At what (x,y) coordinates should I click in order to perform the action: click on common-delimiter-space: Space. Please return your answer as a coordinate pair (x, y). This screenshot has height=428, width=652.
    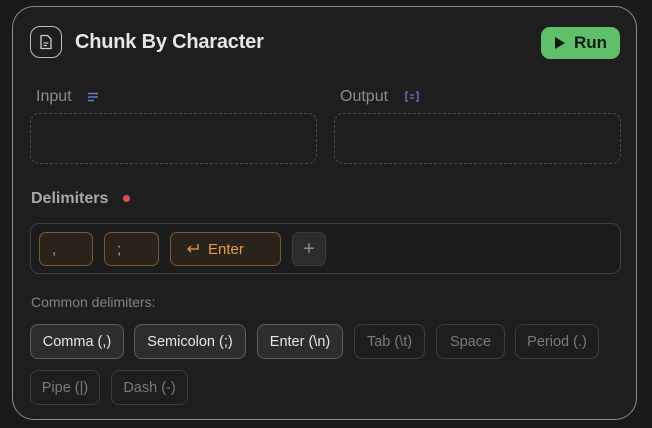
    Looking at the image, I should click on (470, 341).